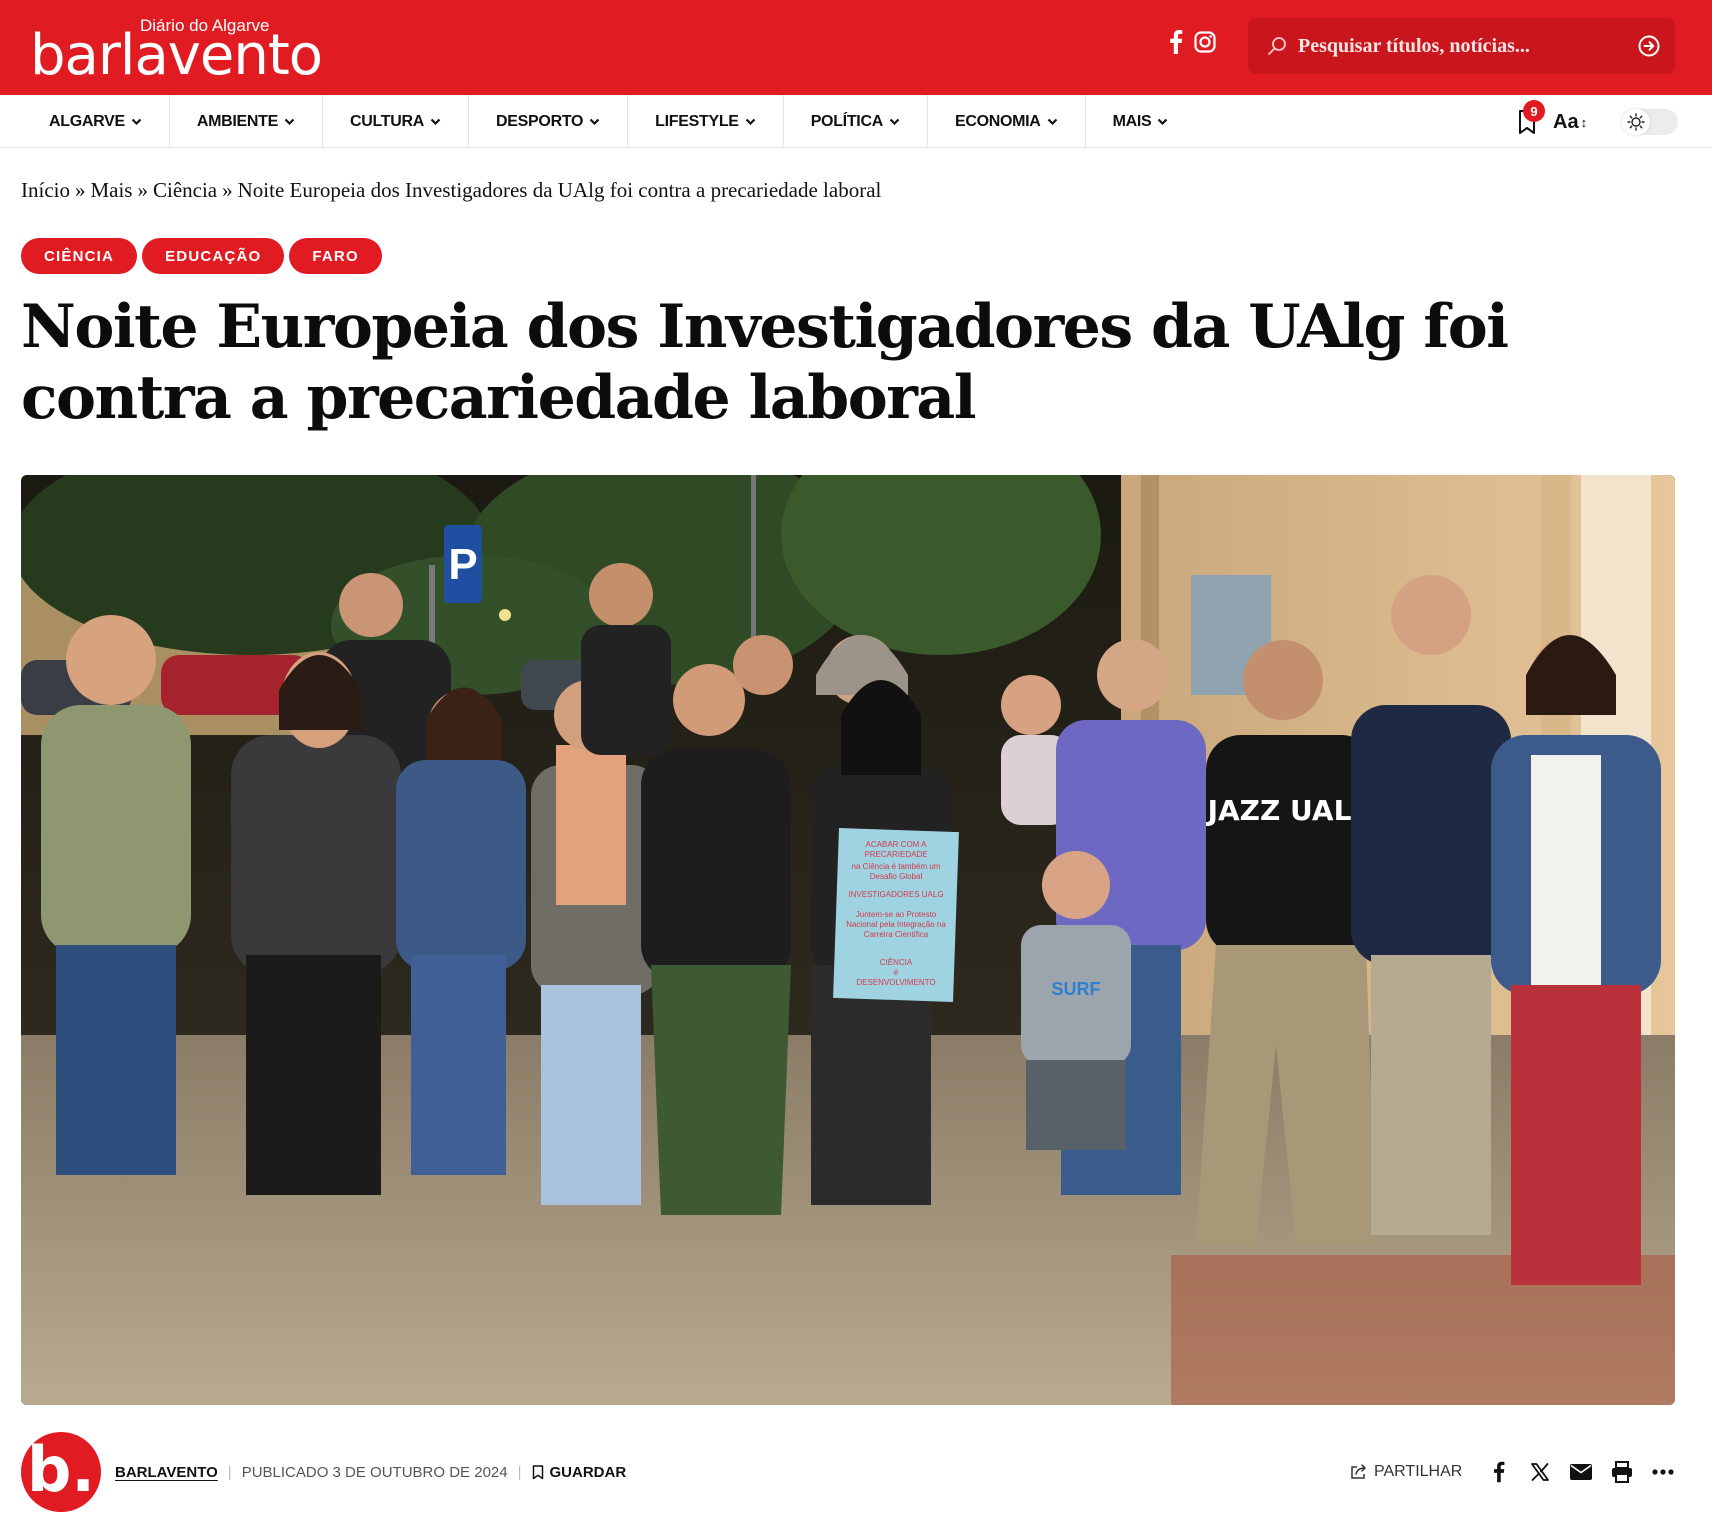 The image size is (1712, 1532). I want to click on save-button: GUARDAR, so click(579, 1472).